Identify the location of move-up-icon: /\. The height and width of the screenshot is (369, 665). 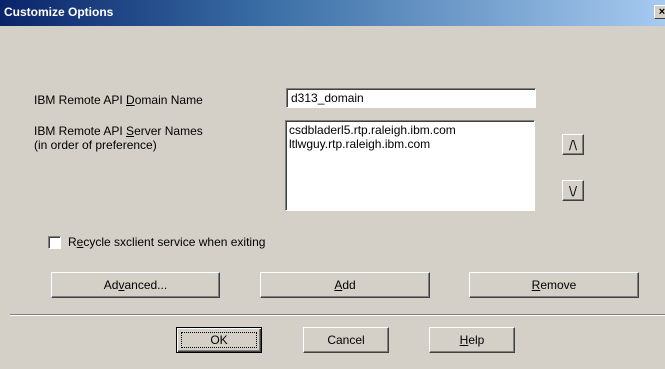
(573, 144).